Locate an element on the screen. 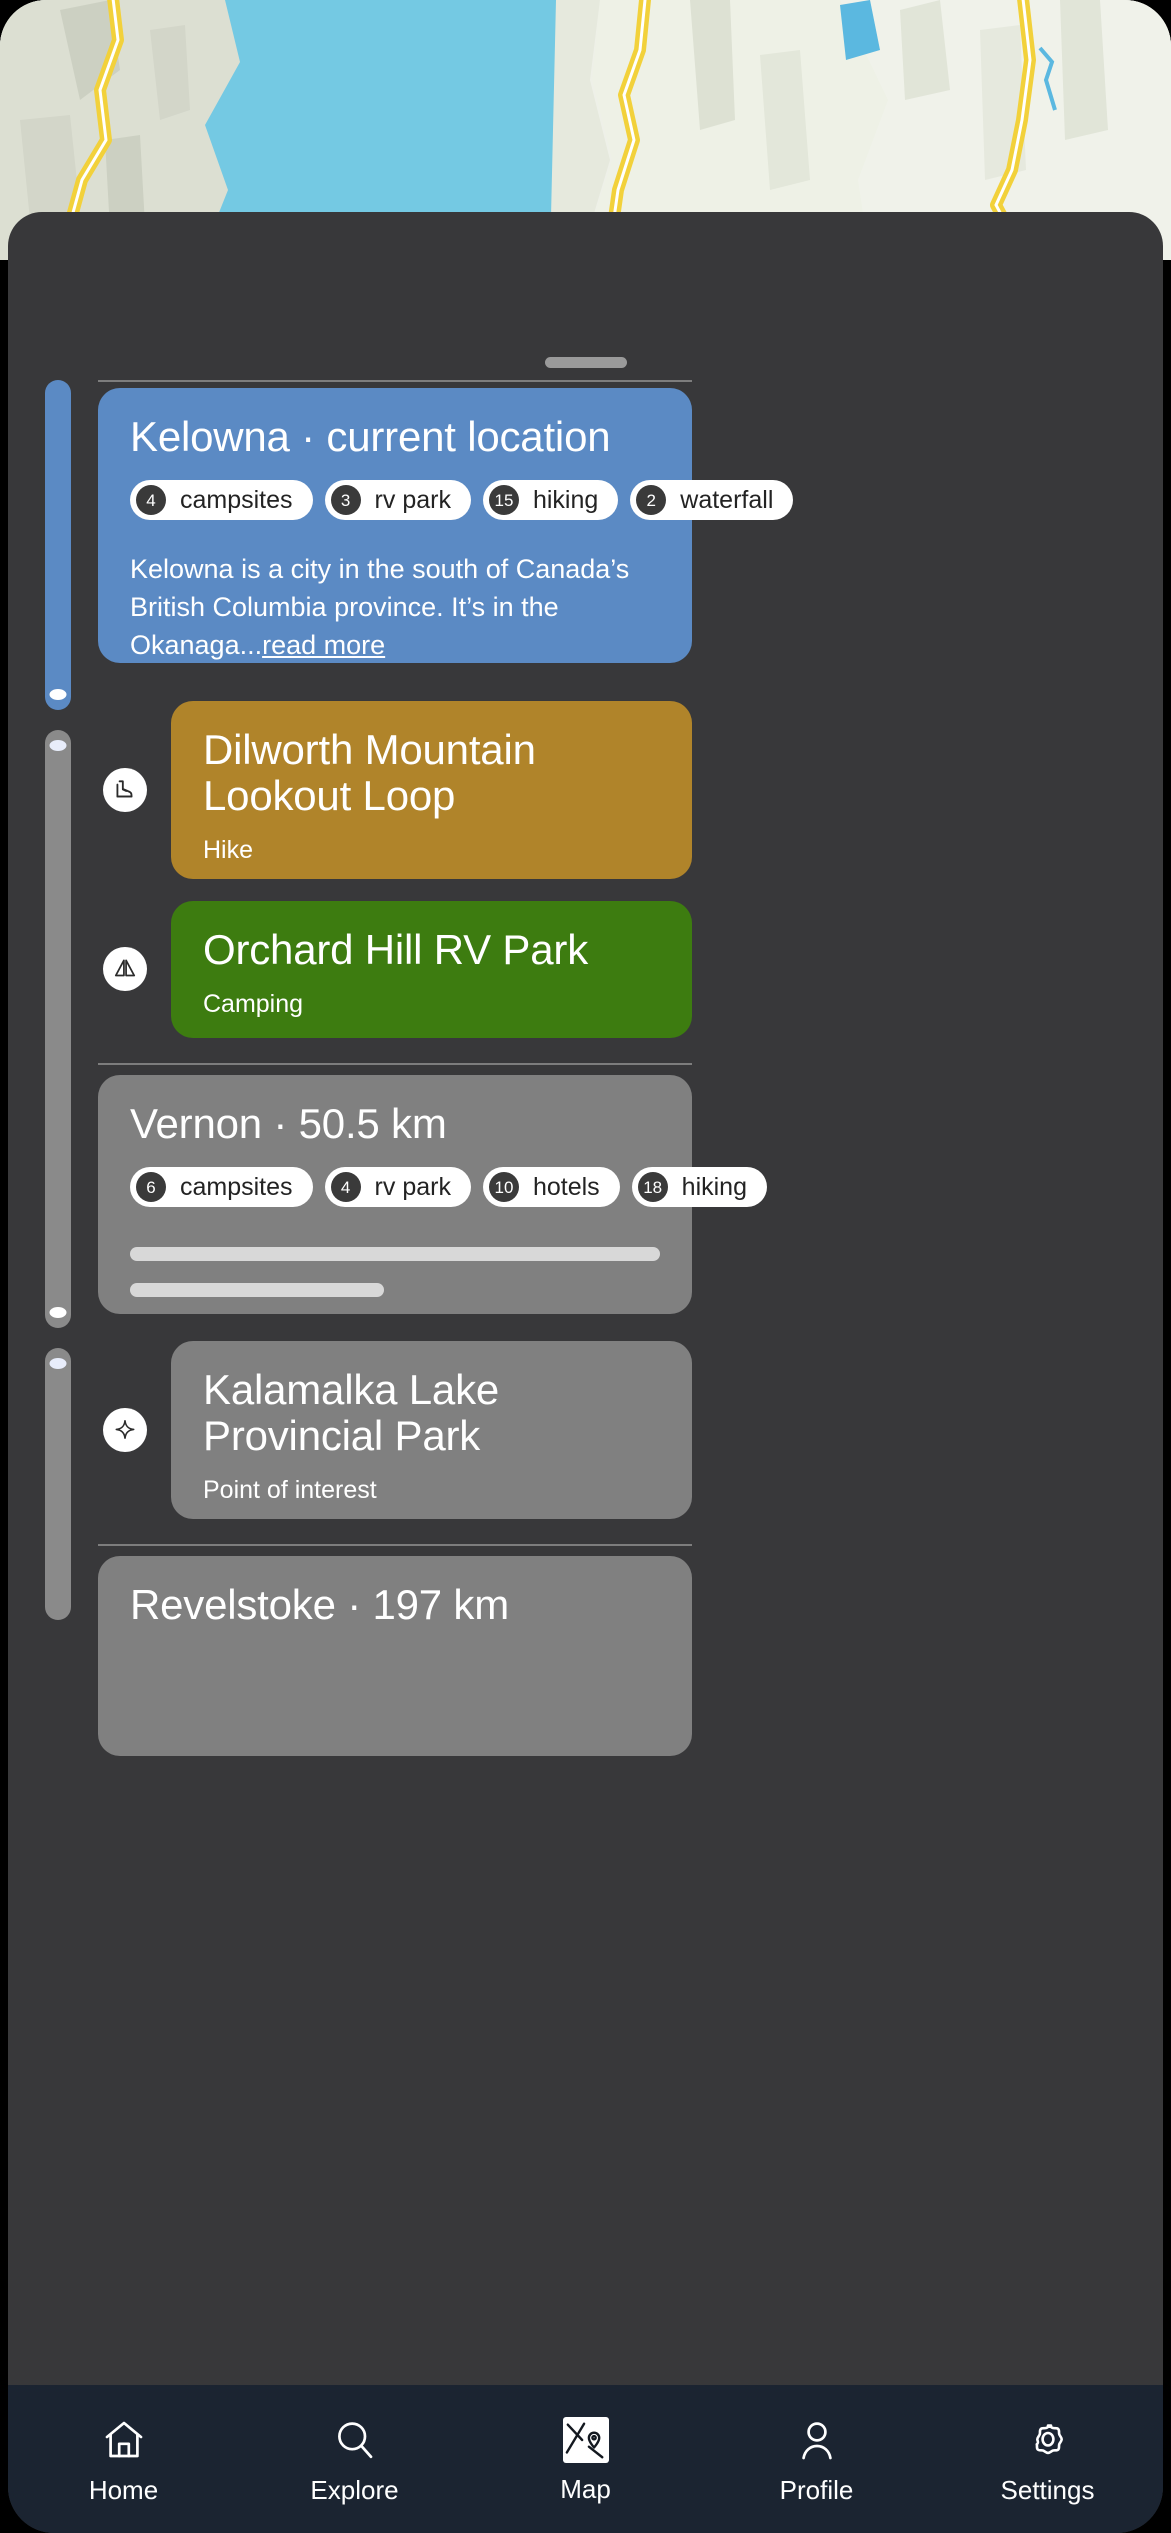 The image size is (1171, 2533). map-tile-background is located at coordinates (585, 2439).